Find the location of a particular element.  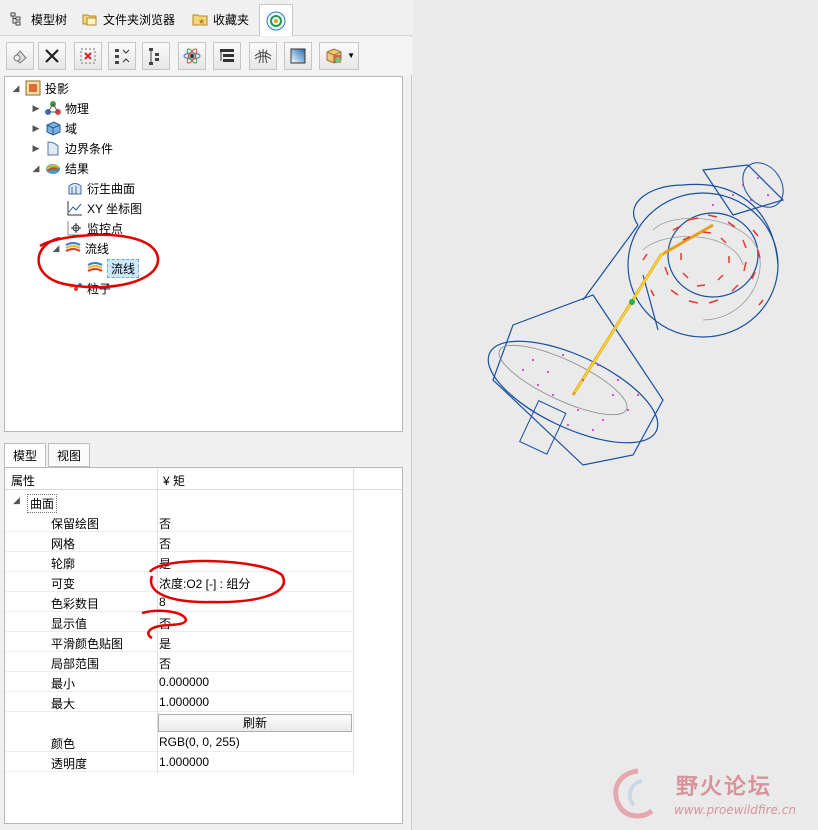

monitor-points-icon is located at coordinates (75, 228).